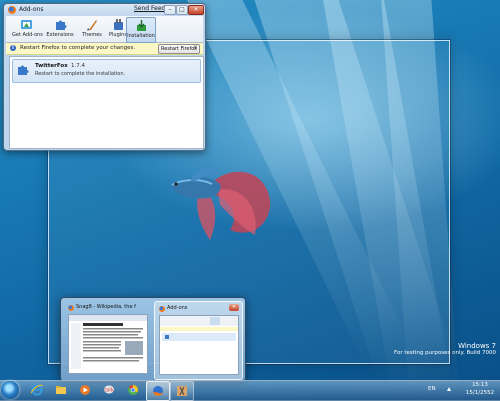  I want to click on tab-label: Installation, so click(141, 36).